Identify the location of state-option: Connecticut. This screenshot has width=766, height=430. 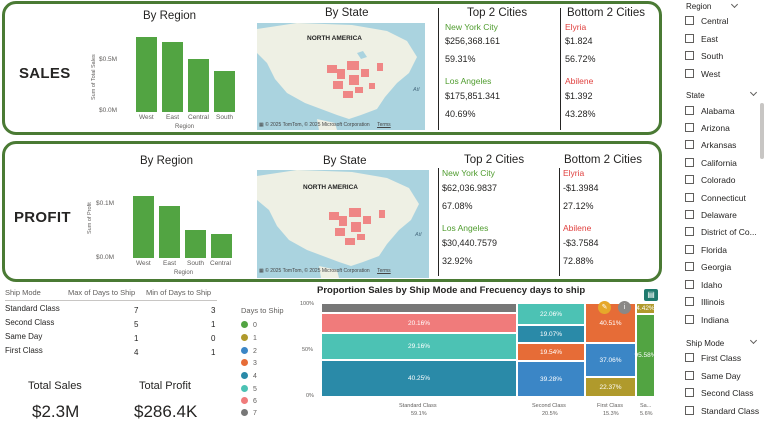
(715, 198).